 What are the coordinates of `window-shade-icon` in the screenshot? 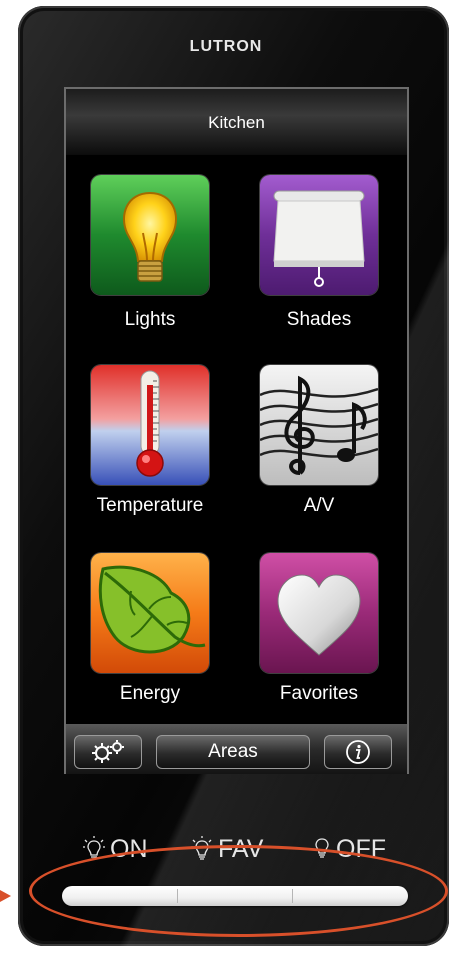 It's located at (319, 235).